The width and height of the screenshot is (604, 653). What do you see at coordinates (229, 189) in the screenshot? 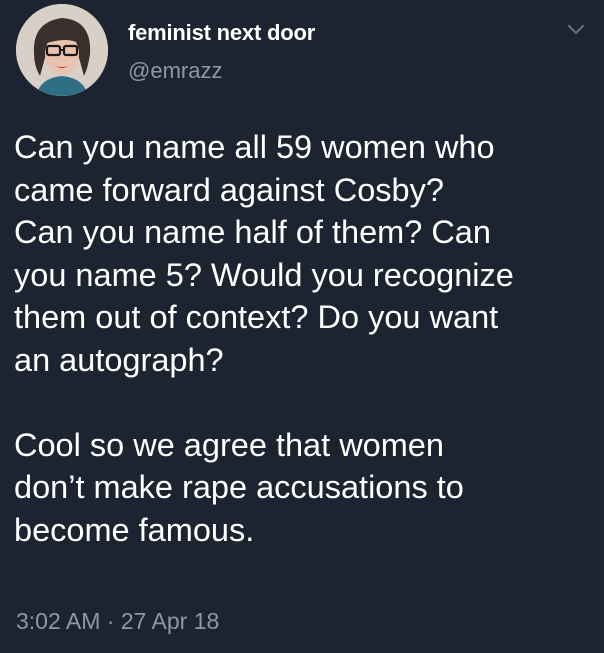
I see `tweet-text-line: came forward against Cosby?` at bounding box center [229, 189].